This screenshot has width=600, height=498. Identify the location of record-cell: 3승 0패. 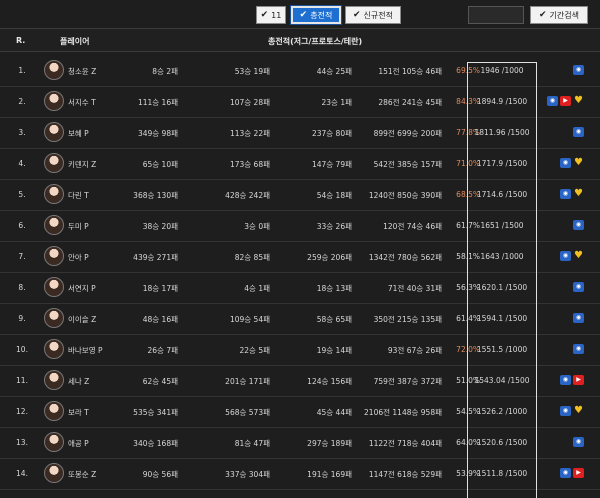
(257, 226).